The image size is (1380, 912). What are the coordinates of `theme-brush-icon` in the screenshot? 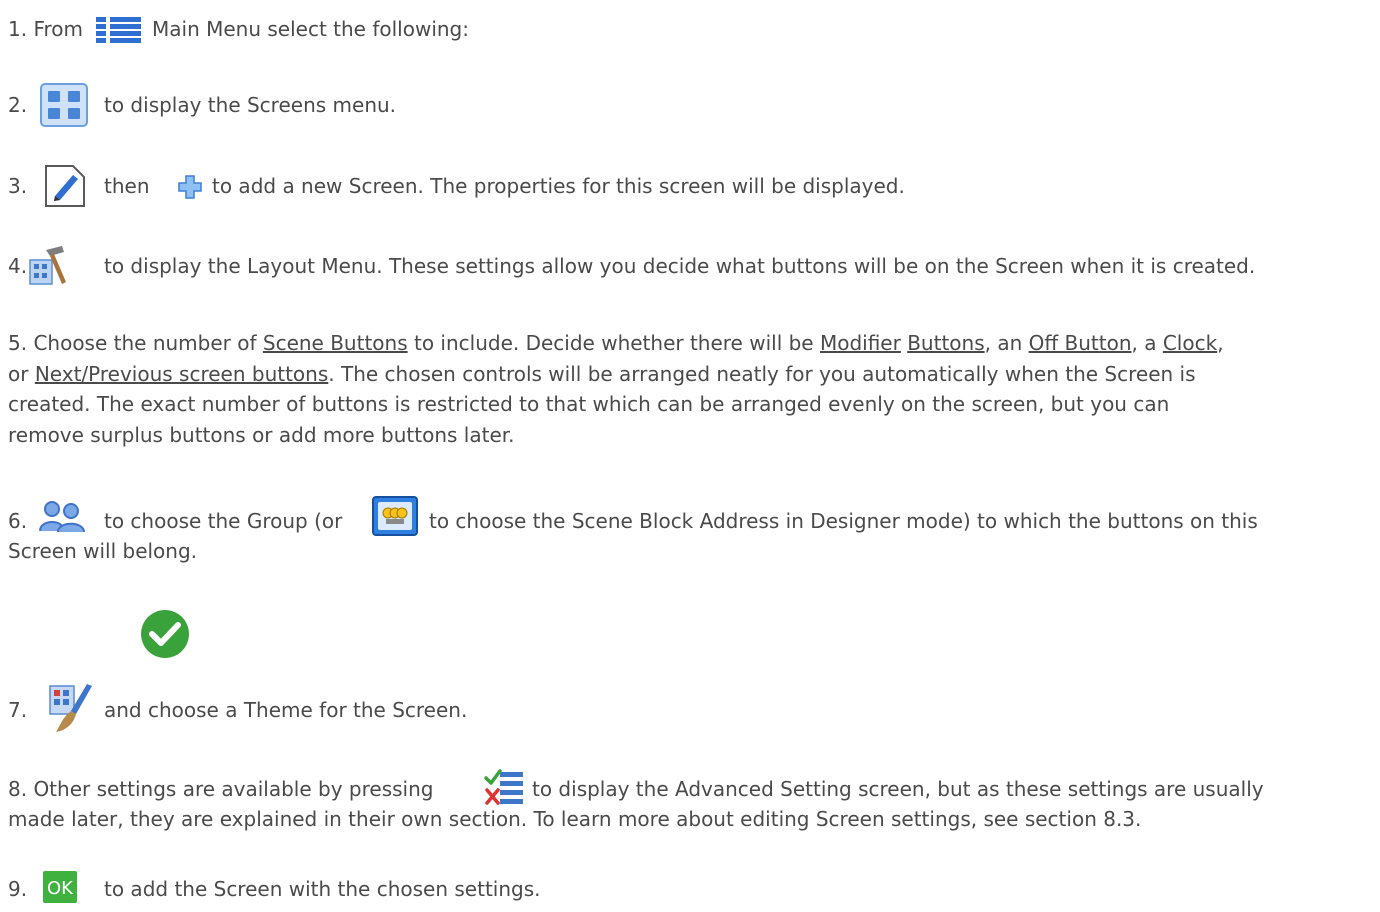 It's located at (71, 709).